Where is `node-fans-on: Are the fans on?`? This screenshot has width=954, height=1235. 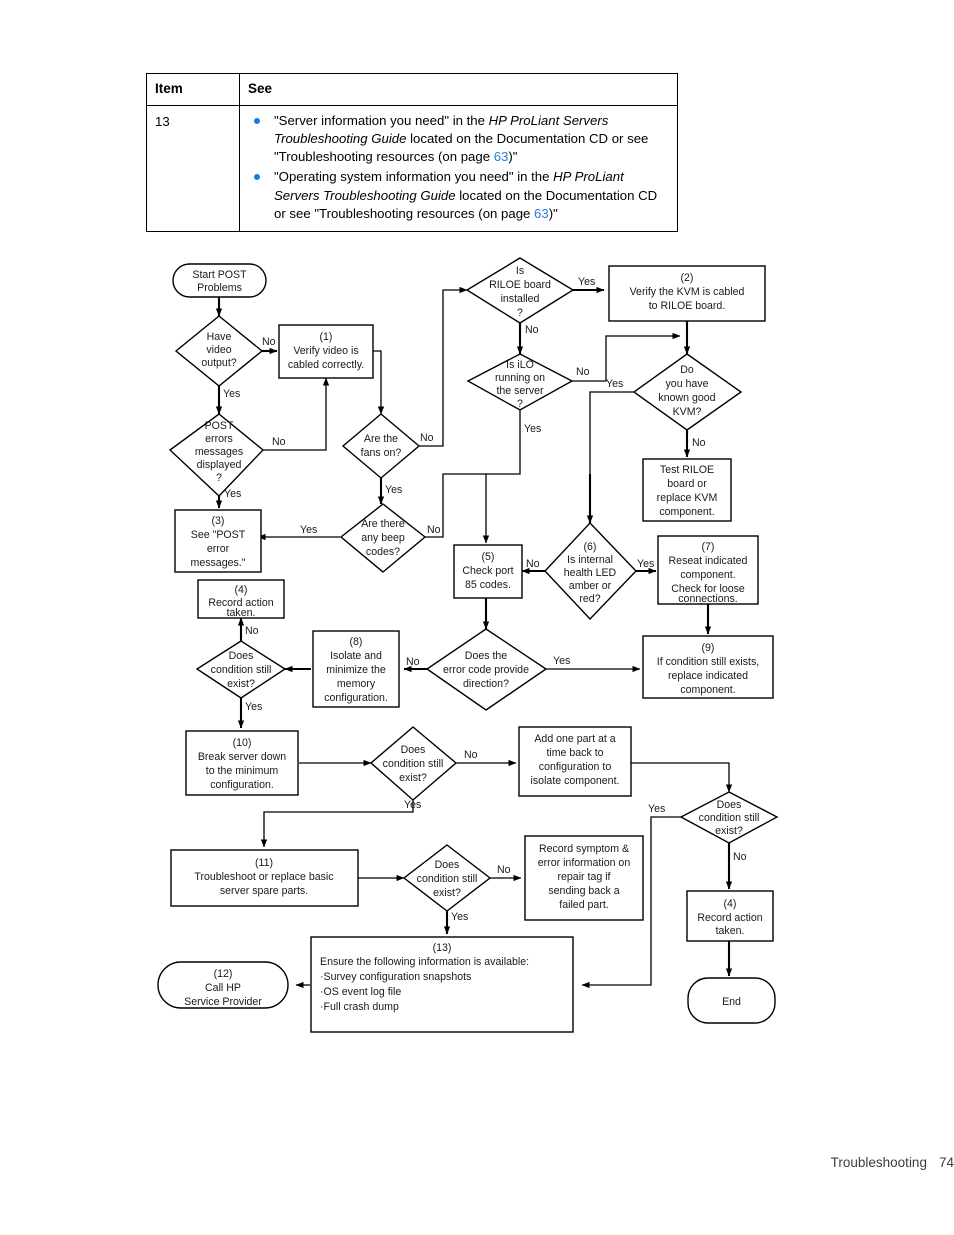 node-fans-on: Are the fans on? is located at coordinates (381, 446).